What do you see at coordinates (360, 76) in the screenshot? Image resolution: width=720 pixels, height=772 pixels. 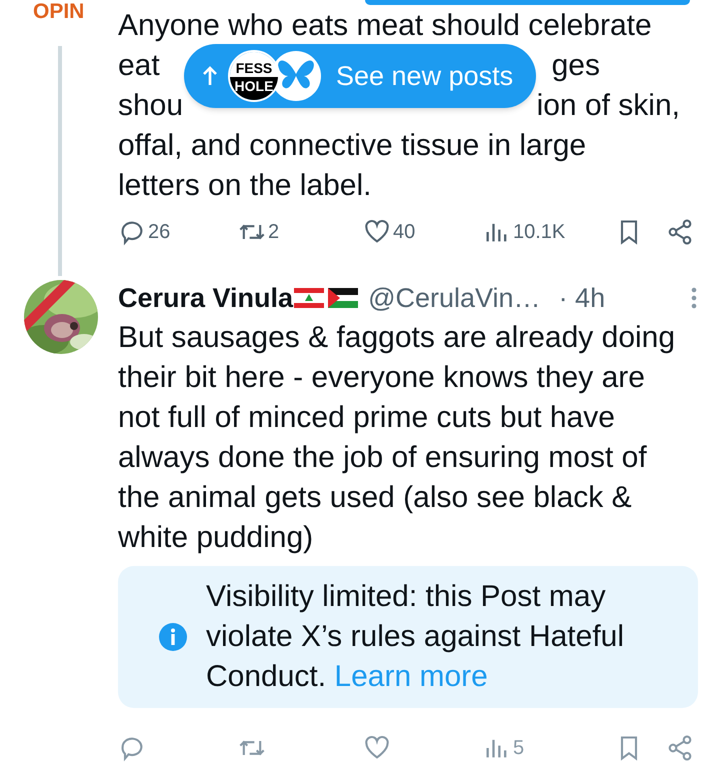 I see `new-posts-button: FESS HOLE See new posts` at bounding box center [360, 76].